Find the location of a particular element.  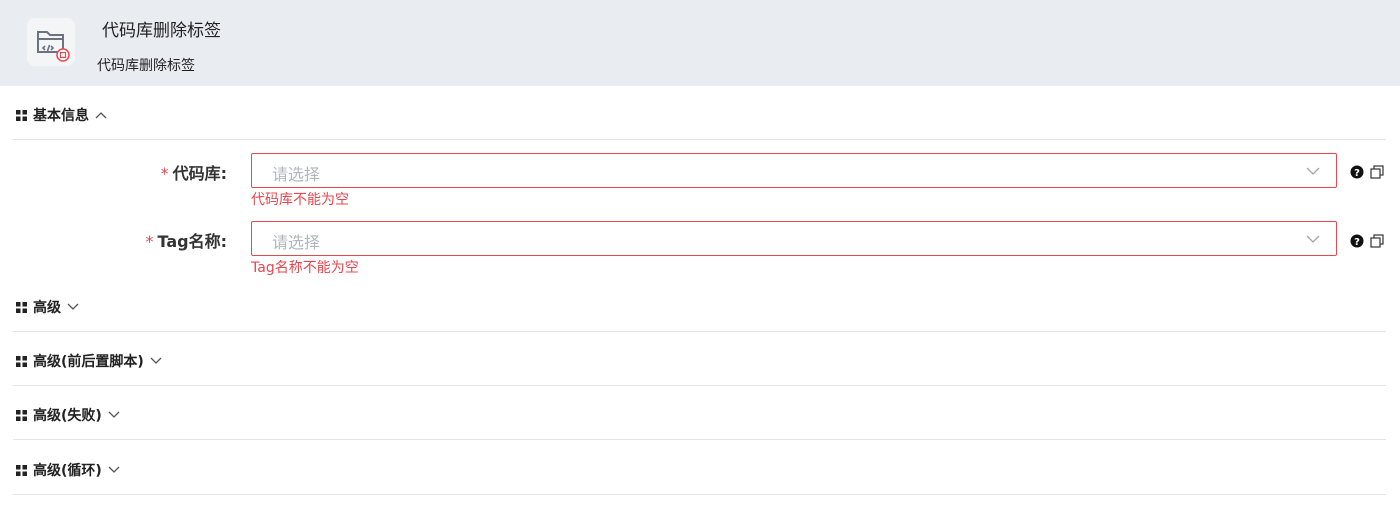

section-advanced-failure-toggle: 高级(失败) is located at coordinates (68, 415).